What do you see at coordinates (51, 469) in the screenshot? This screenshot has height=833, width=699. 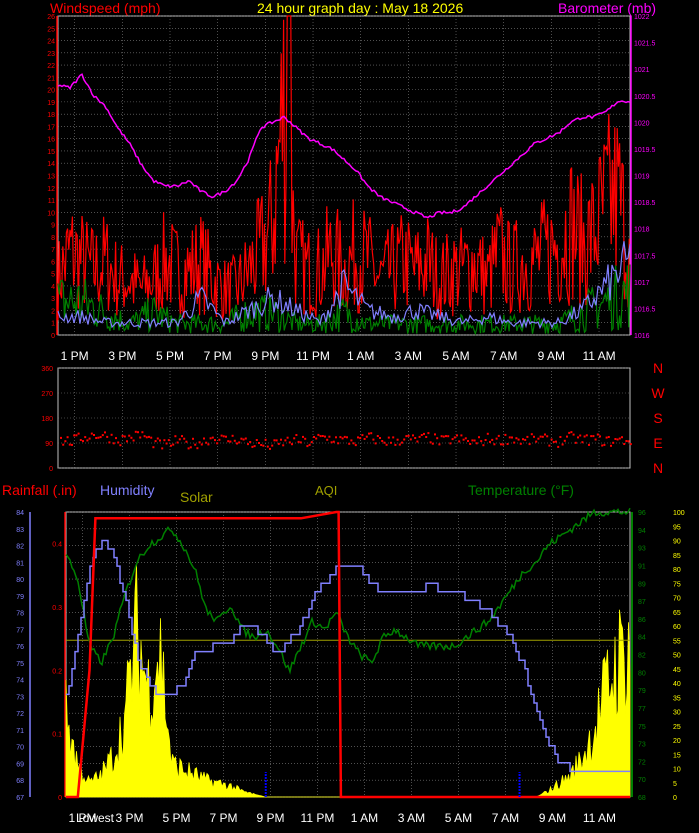 I see `y-tick: 0` at bounding box center [51, 469].